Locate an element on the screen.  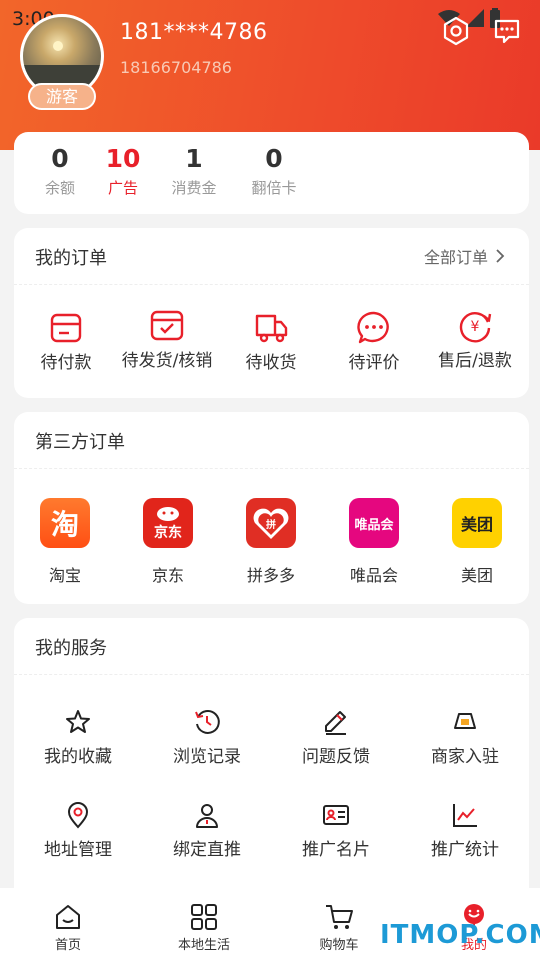
id-card-icon is located at coordinates (336, 815).